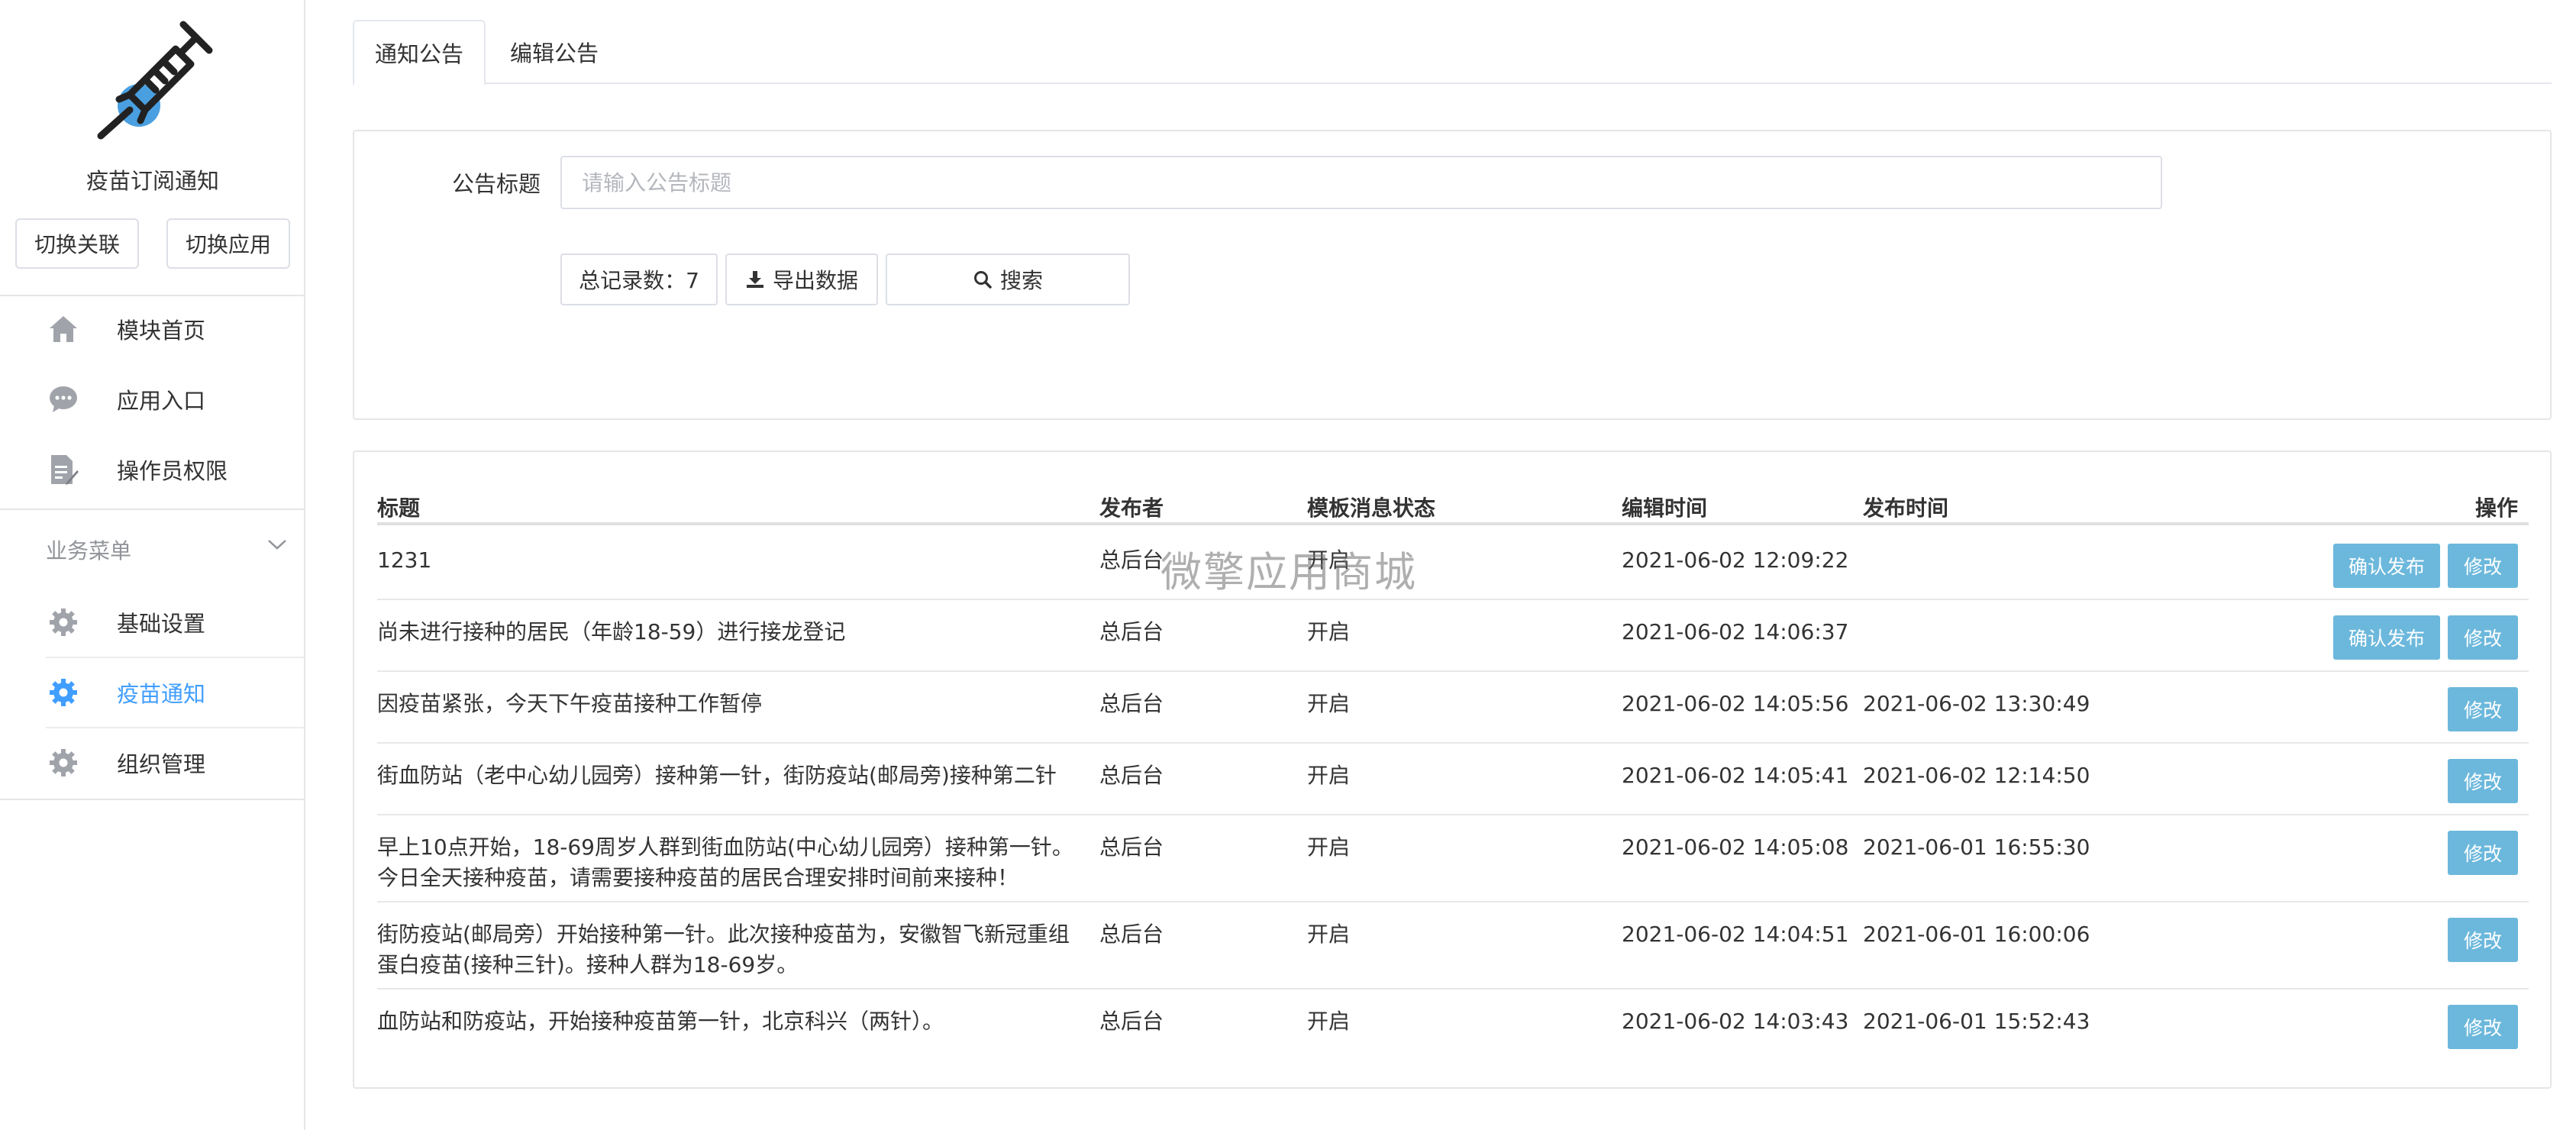 Image resolution: width=2576 pixels, height=1130 pixels. What do you see at coordinates (63, 399) in the screenshot?
I see `chat-icon` at bounding box center [63, 399].